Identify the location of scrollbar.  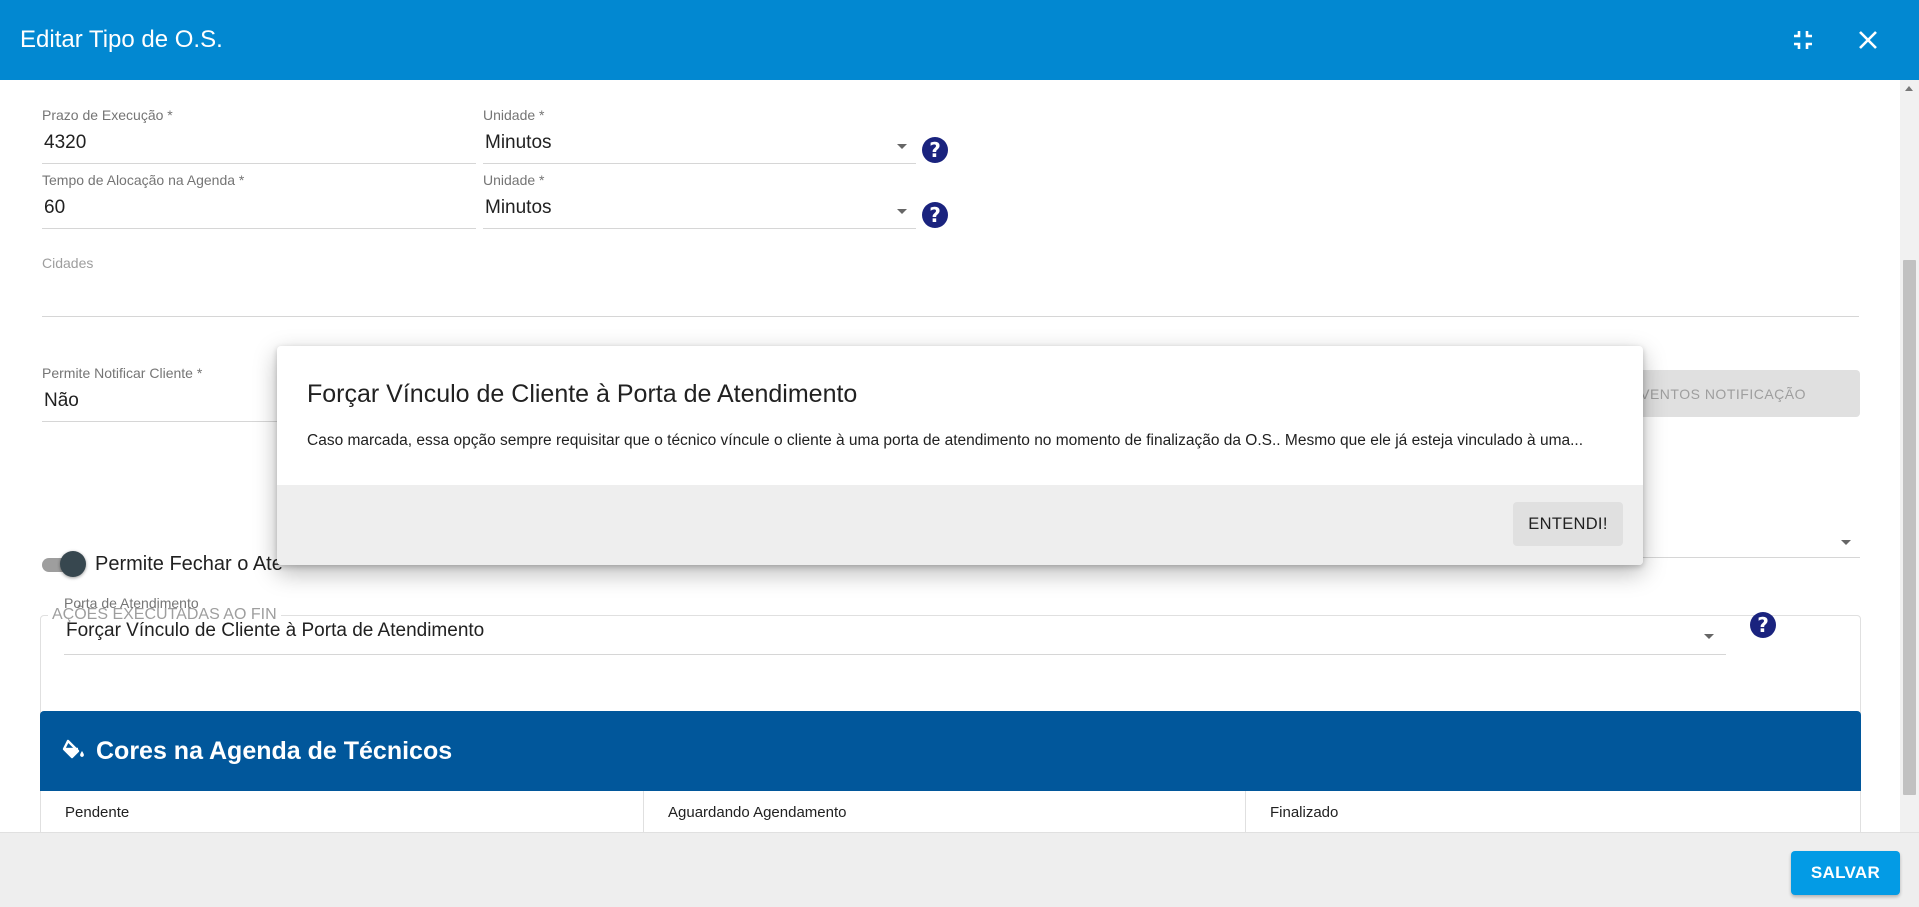
(1909, 456).